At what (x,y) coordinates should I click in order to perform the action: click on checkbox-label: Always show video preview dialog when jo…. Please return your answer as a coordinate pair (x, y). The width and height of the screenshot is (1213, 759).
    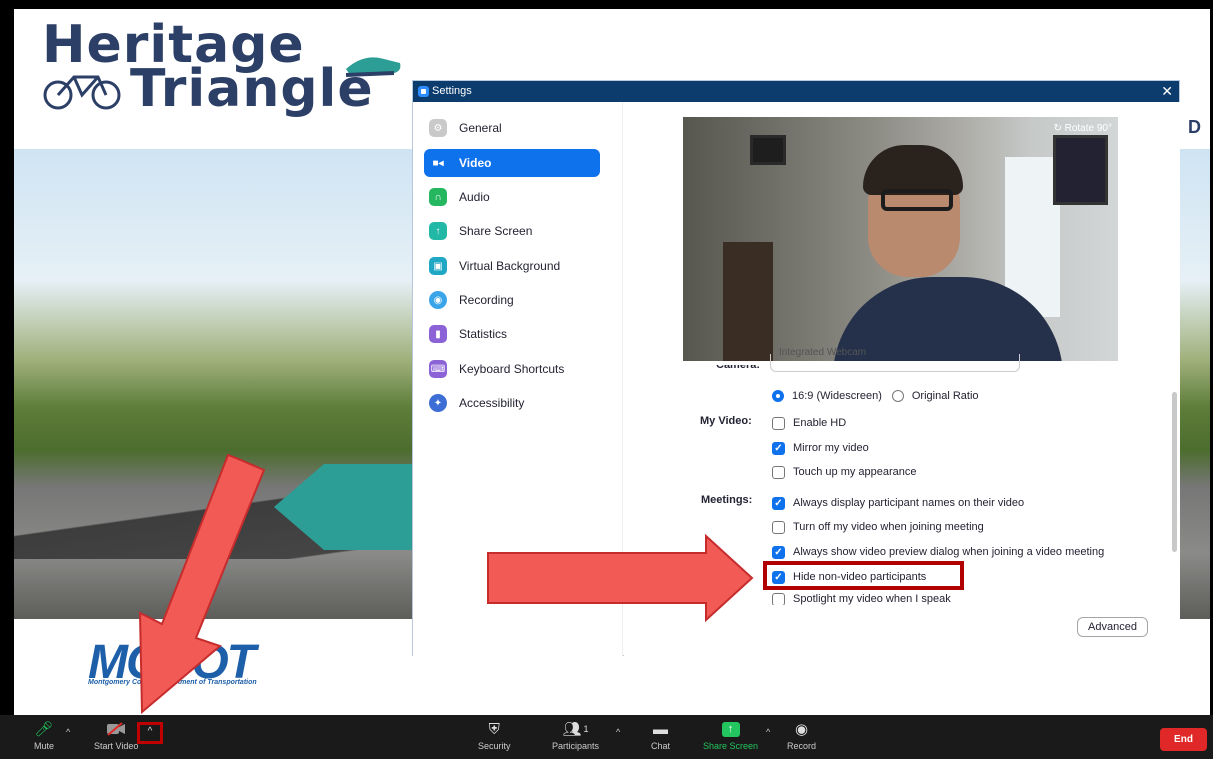
    Looking at the image, I should click on (949, 552).